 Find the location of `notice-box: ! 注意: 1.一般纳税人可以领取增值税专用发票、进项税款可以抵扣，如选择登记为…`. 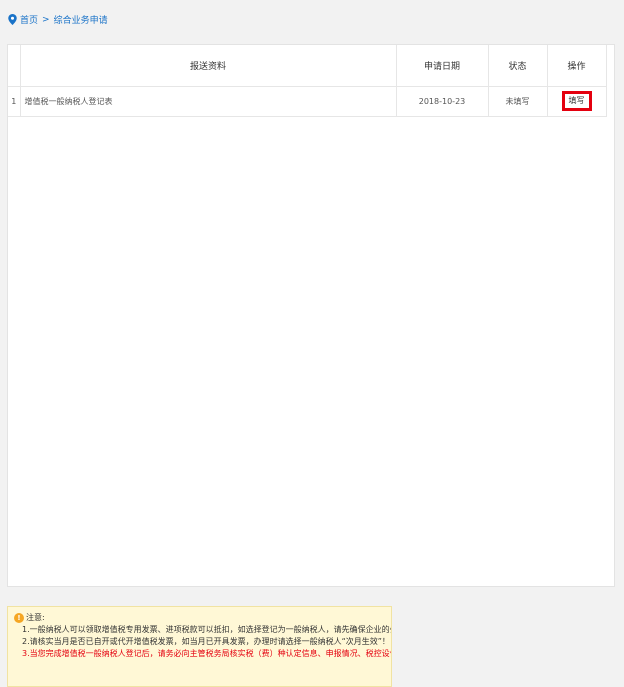

notice-box: ! 注意: 1.一般纳税人可以领取增值税专用发票、进项税款可以抵扣，如选择登记为… is located at coordinates (199, 646).